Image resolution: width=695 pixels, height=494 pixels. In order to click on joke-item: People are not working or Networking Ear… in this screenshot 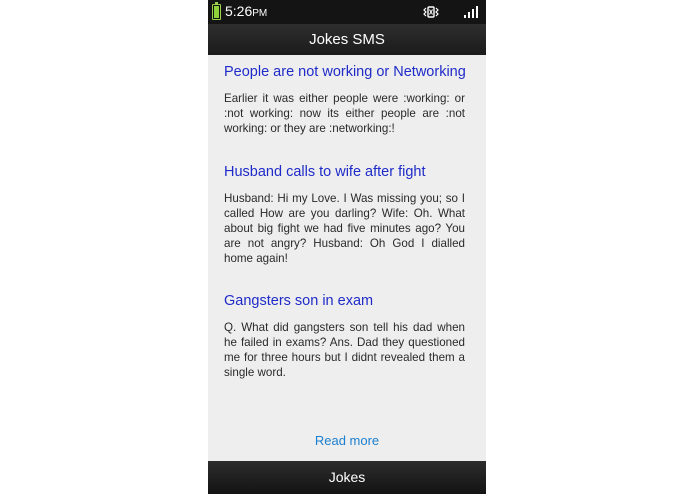, I will do `click(345, 99)`.